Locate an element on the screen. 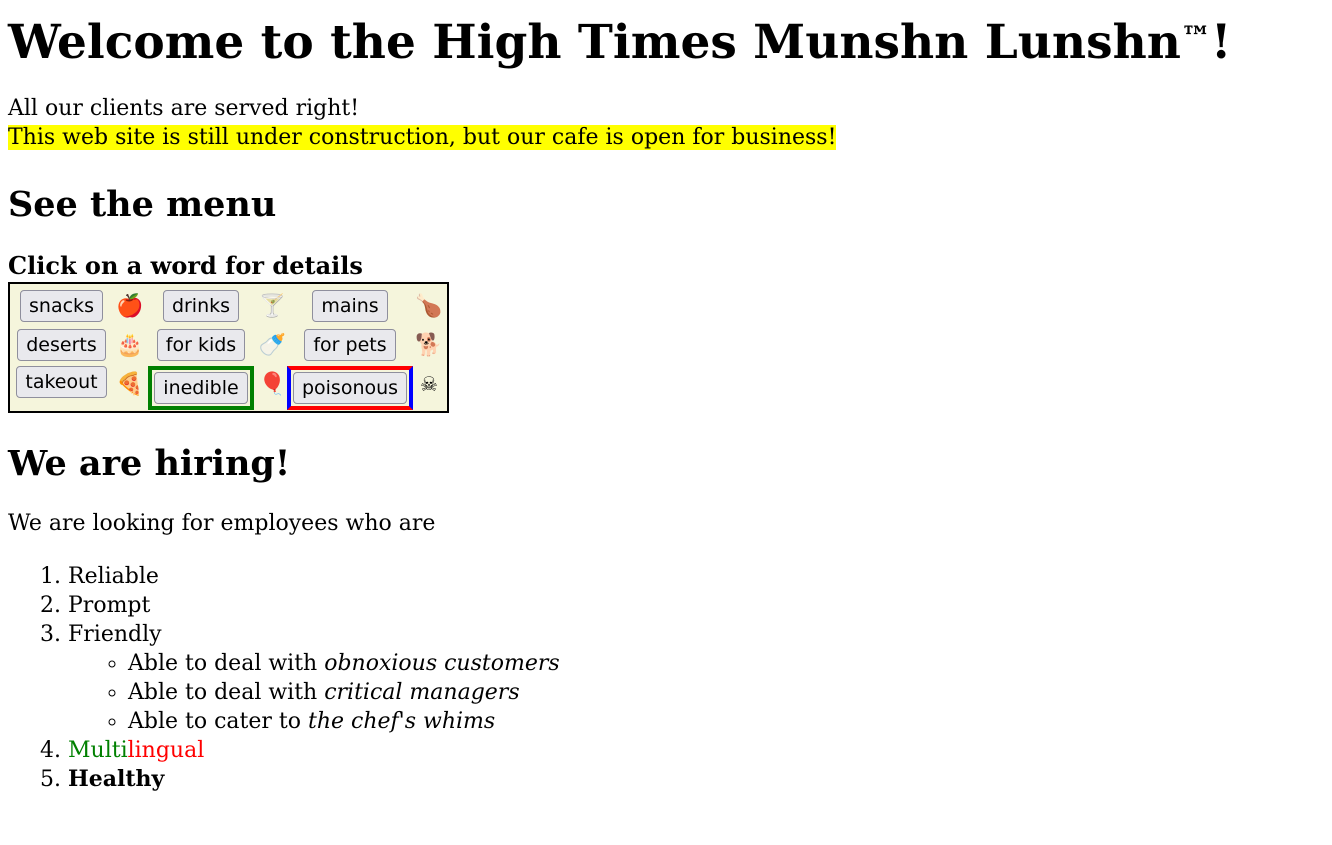  menu-subheading: Click on a word for details is located at coordinates (185, 266).